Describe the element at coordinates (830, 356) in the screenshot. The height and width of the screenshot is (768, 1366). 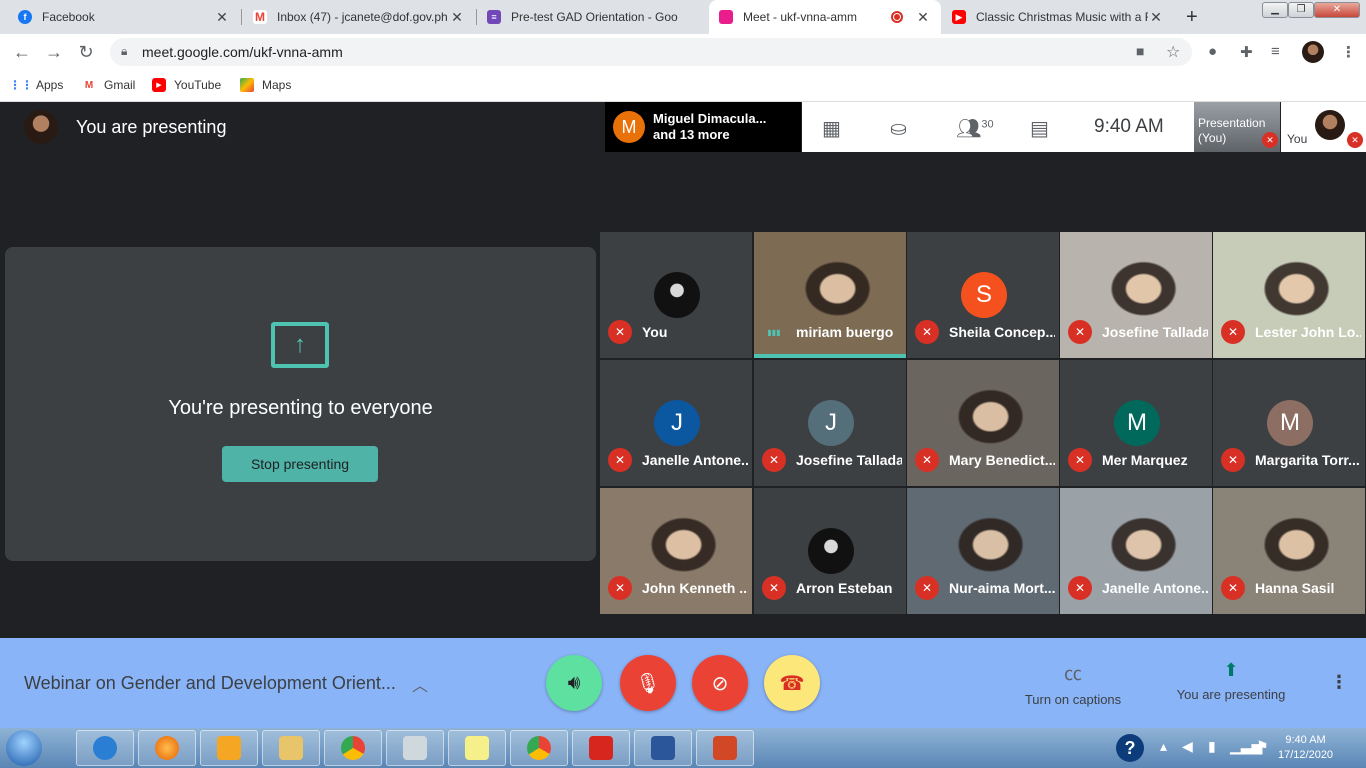
I see `speaking-indicator` at that location.